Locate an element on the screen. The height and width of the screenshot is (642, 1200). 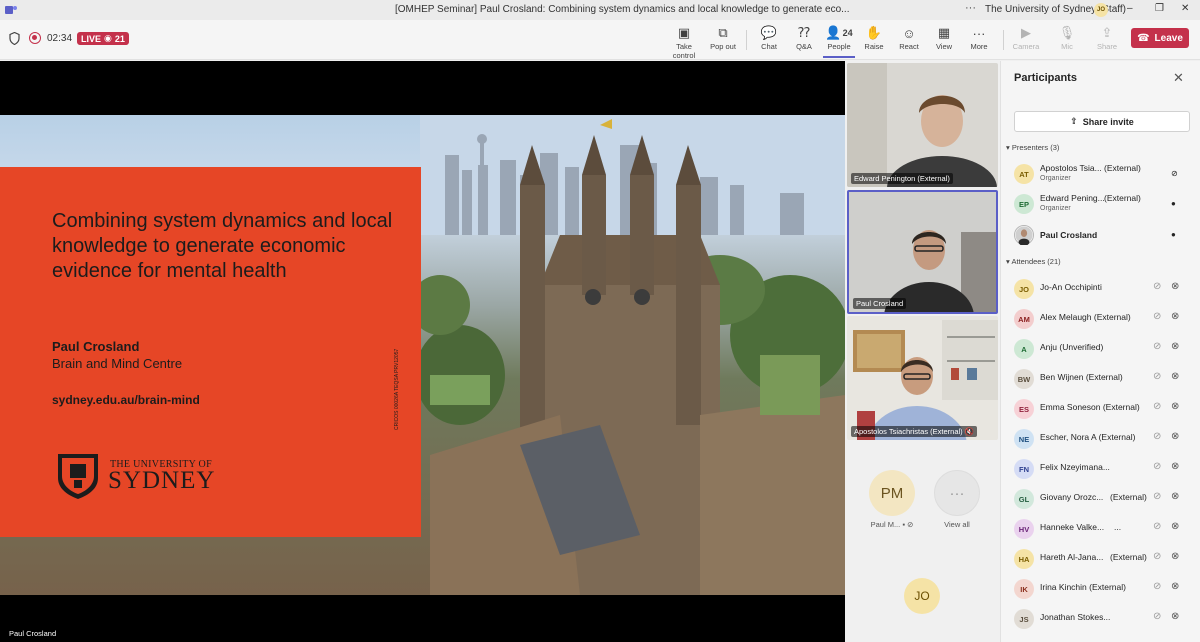
qa-button: ⁇ Q&A is located at coordinates (804, 37).